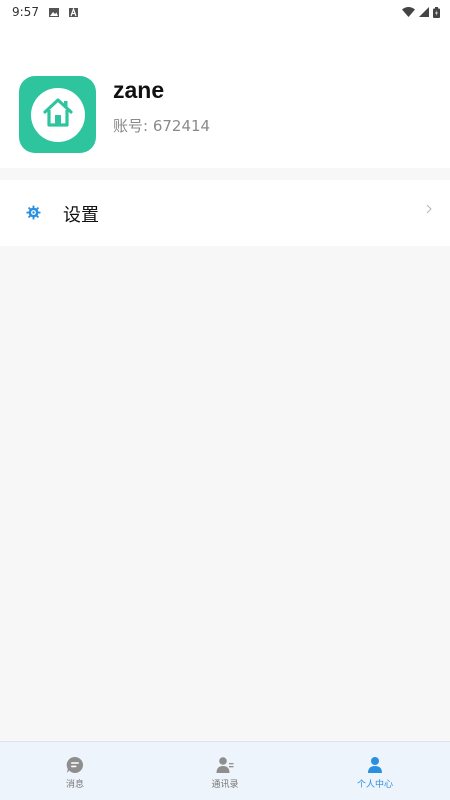  Describe the element at coordinates (429, 210) in the screenshot. I see `chevron-right-icon` at that location.